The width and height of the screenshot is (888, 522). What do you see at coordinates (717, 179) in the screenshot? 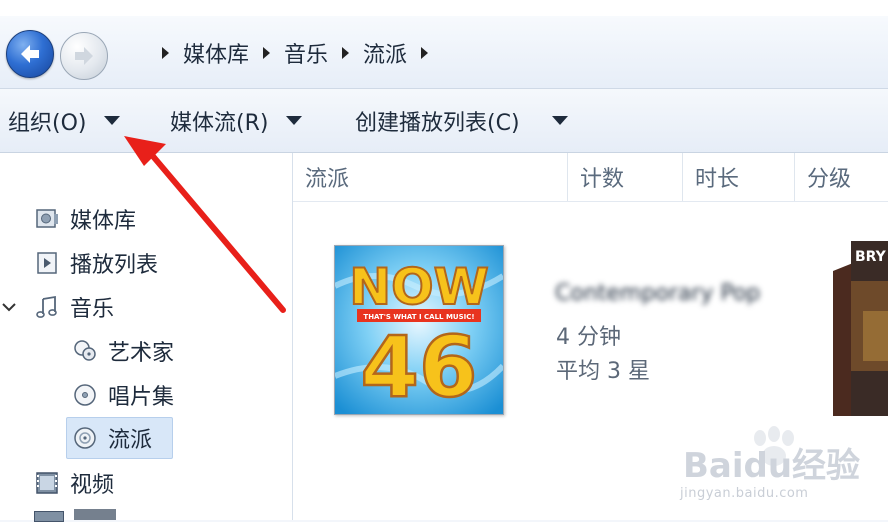
I see `column-label: 时长` at bounding box center [717, 179].